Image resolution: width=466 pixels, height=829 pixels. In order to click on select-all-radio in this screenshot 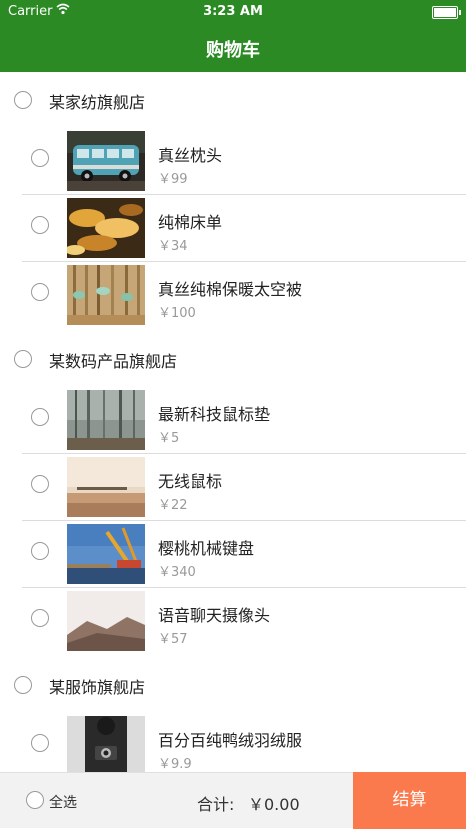, I will do `click(35, 800)`.